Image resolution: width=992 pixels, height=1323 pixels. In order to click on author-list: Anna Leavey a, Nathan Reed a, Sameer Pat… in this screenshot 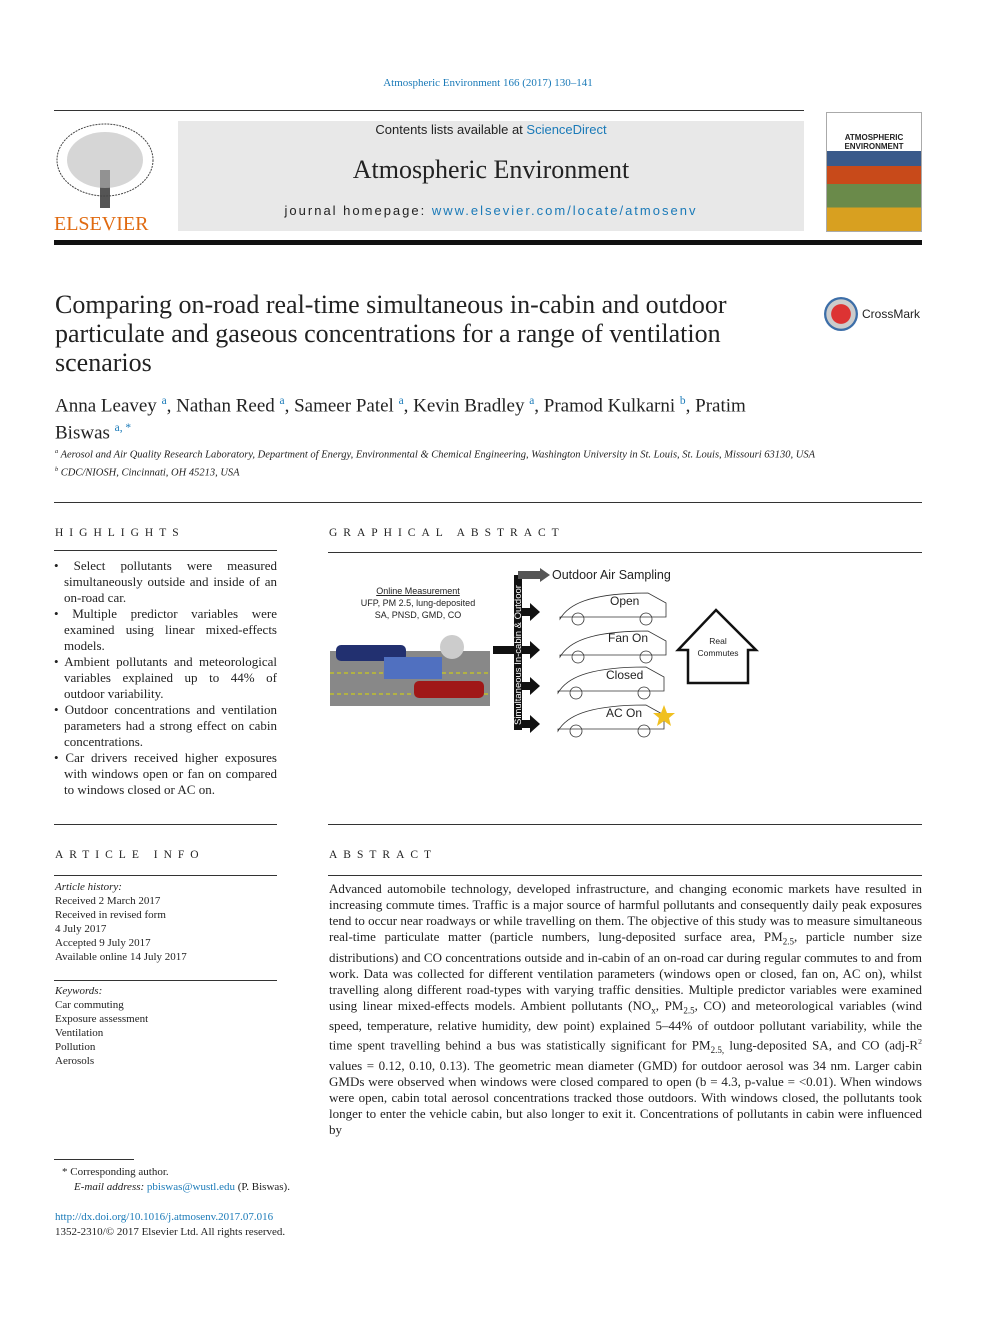, I will do `click(400, 419)`.